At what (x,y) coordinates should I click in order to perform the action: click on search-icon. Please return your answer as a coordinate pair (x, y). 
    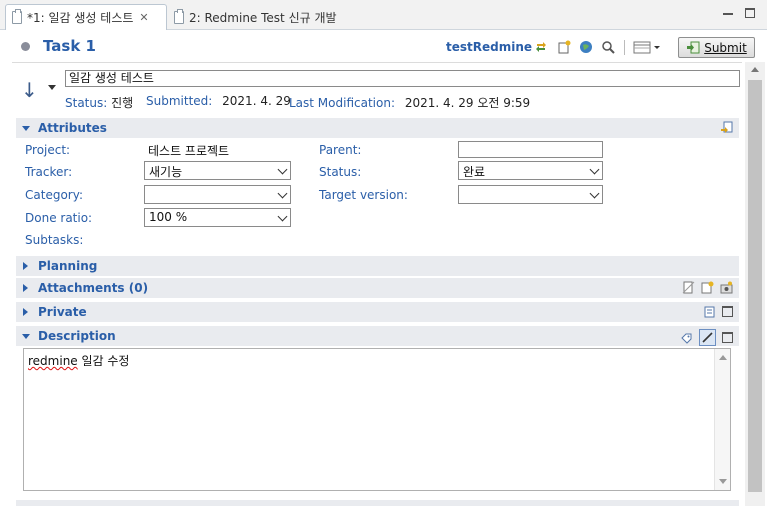
    Looking at the image, I should click on (608, 47).